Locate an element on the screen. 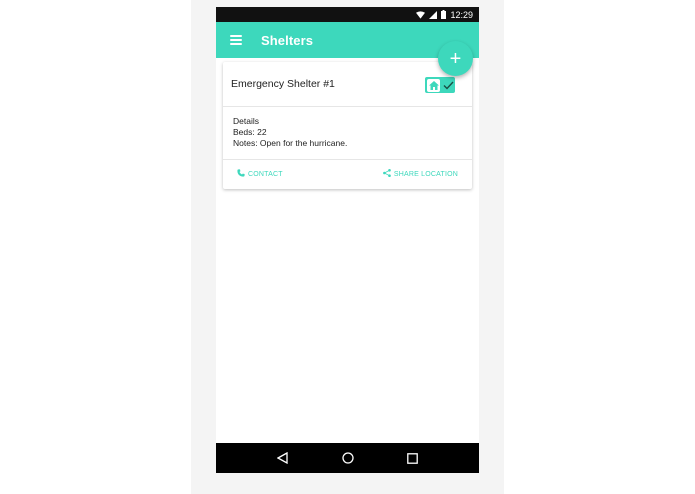 Image resolution: width=695 pixels, height=494 pixels. status-time: 12:29 is located at coordinates (461, 14).